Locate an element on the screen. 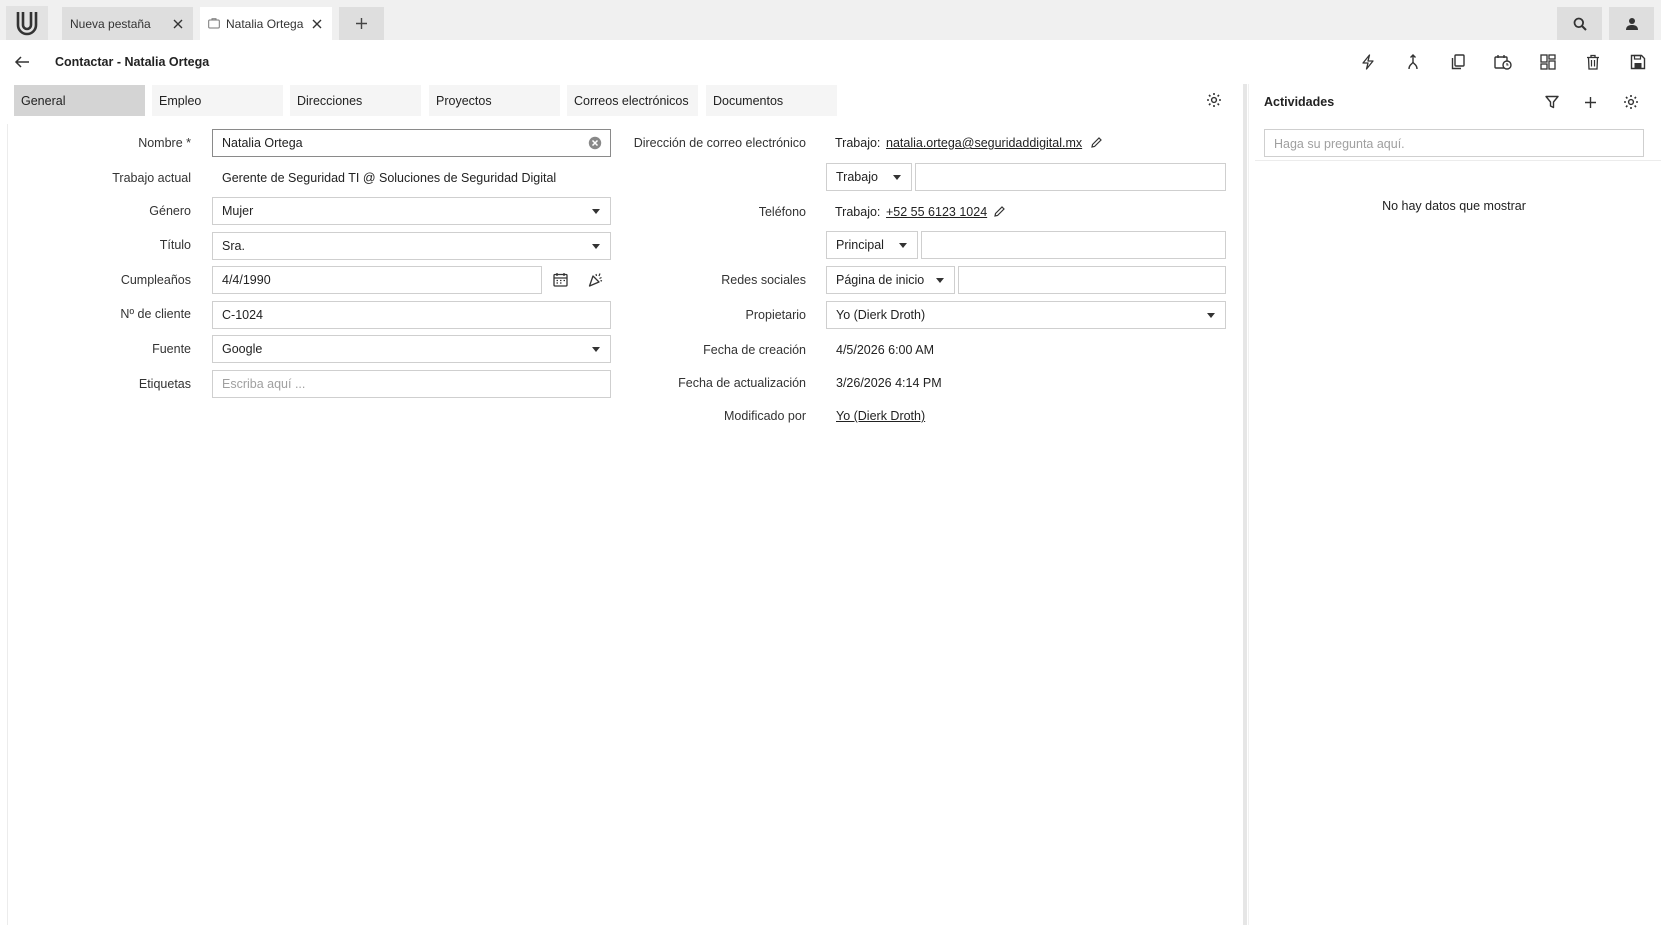 This screenshot has height=925, width=1661. nombre-label: Nombre * is located at coordinates (164, 143).